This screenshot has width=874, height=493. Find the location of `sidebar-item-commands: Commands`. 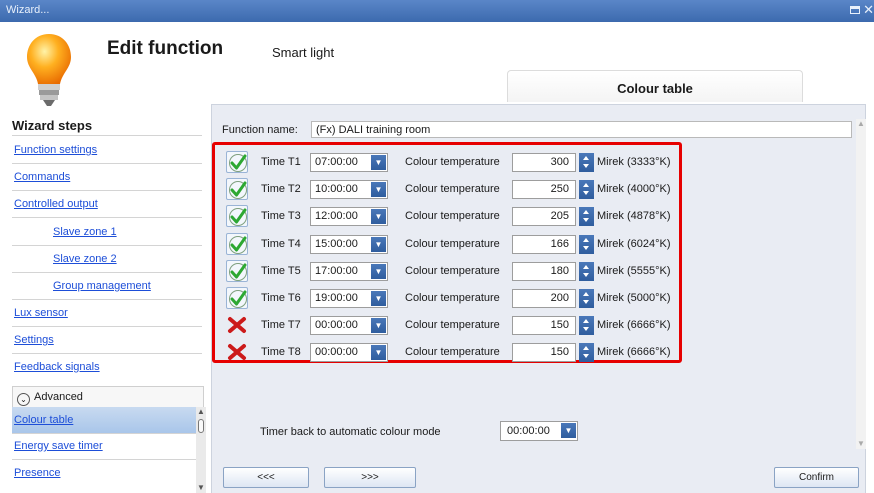

sidebar-item-commands: Commands is located at coordinates (42, 177).